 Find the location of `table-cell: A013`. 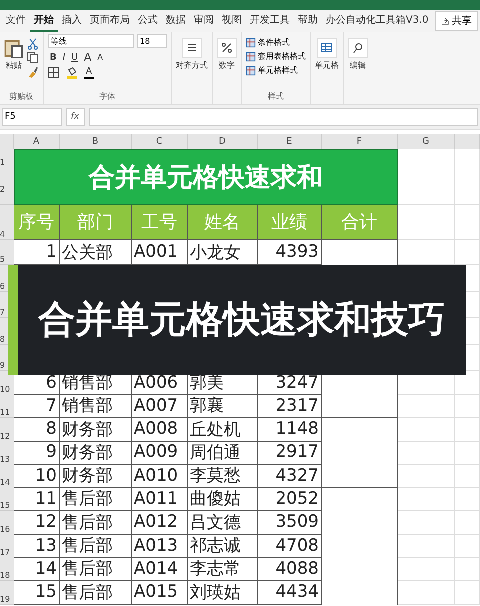

table-cell: A013 is located at coordinates (160, 546).